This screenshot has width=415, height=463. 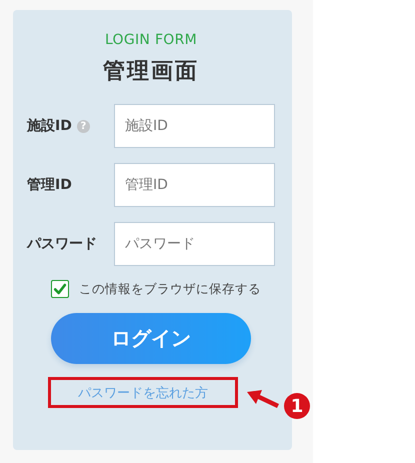 I want to click on help-icon: ?, so click(x=83, y=126).